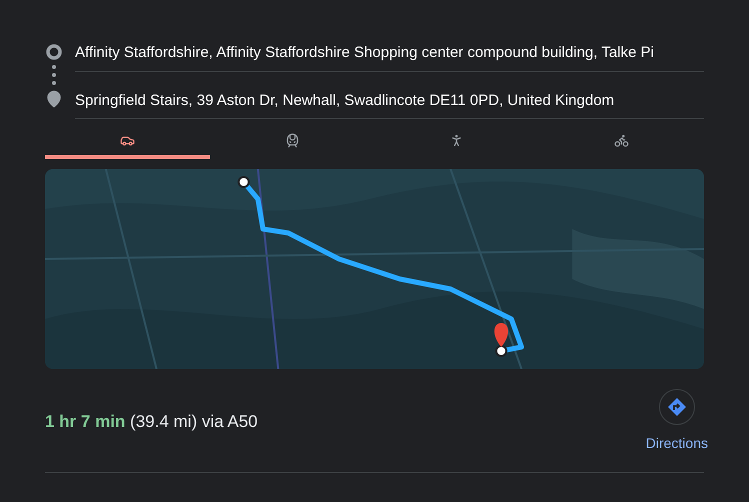  What do you see at coordinates (54, 75) in the screenshot?
I see `dots-icon` at bounding box center [54, 75].